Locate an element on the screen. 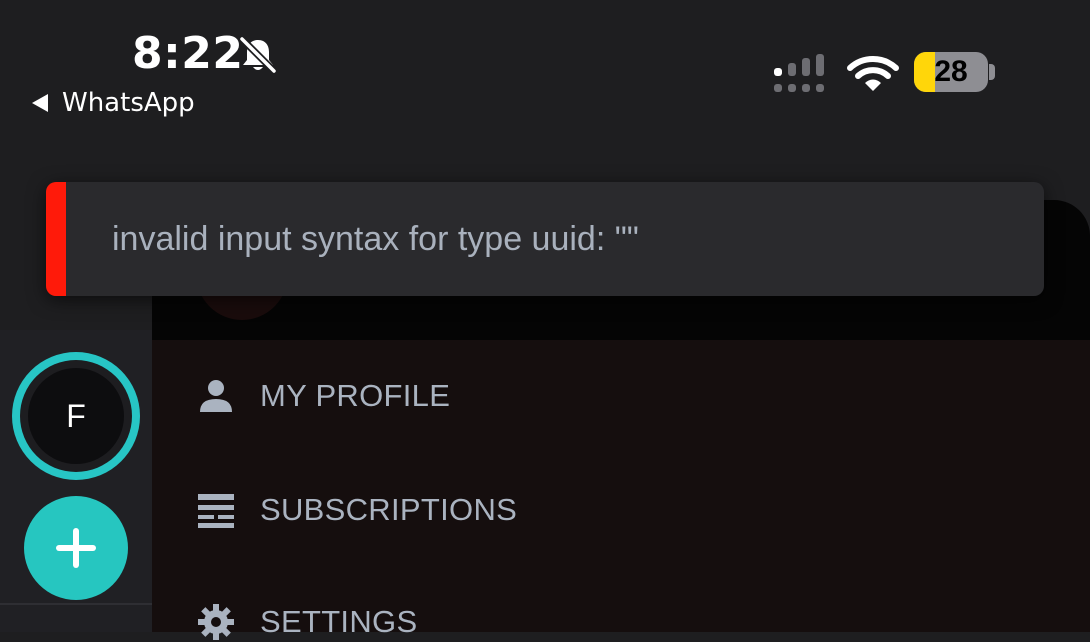 The height and width of the screenshot is (642, 1090). battery-icon: 28 is located at coordinates (951, 72).